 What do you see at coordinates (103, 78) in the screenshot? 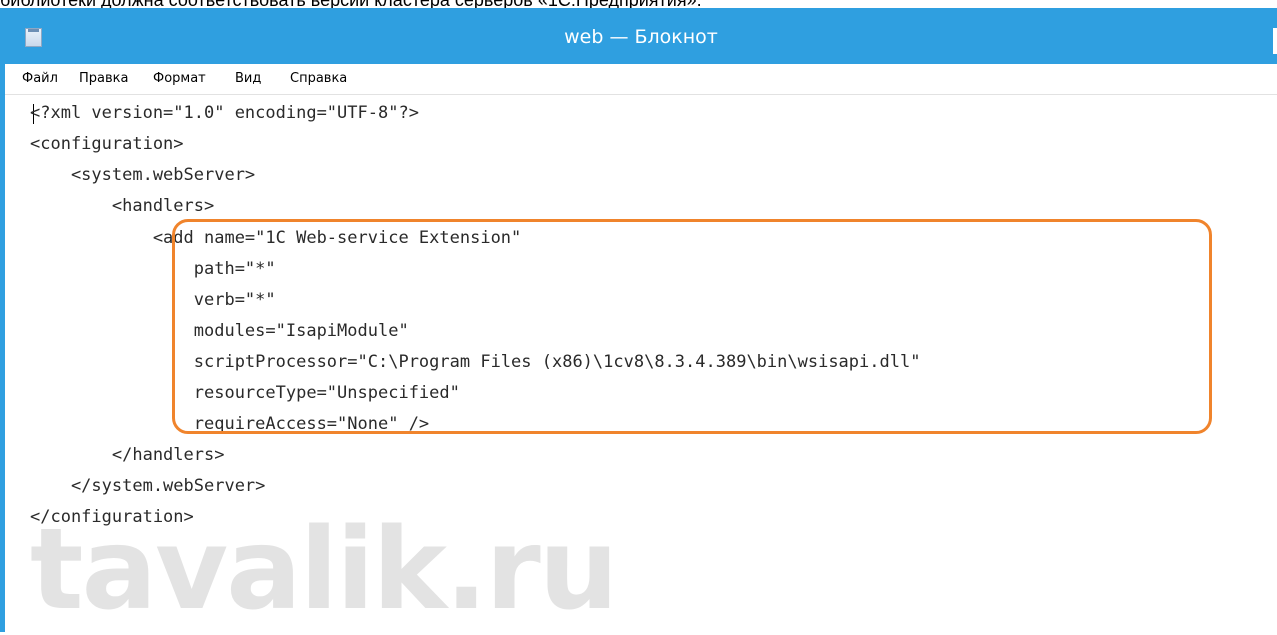
I see `menu-edit: Правка` at bounding box center [103, 78].